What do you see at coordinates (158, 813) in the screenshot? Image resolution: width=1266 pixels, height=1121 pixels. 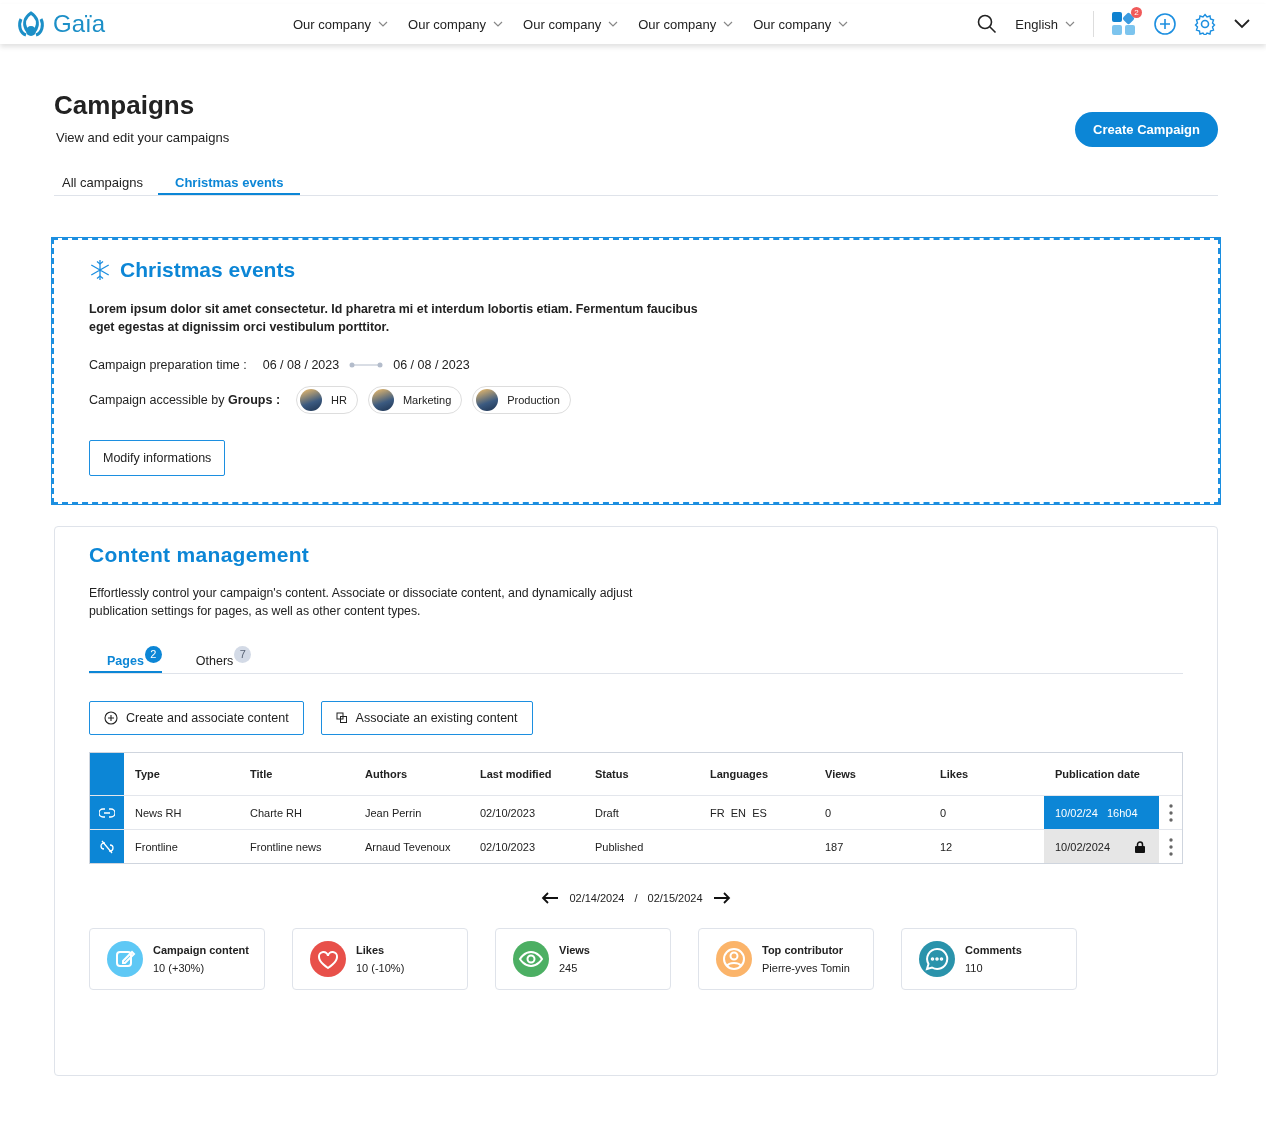 I see `table-cell-text: News RH` at bounding box center [158, 813].